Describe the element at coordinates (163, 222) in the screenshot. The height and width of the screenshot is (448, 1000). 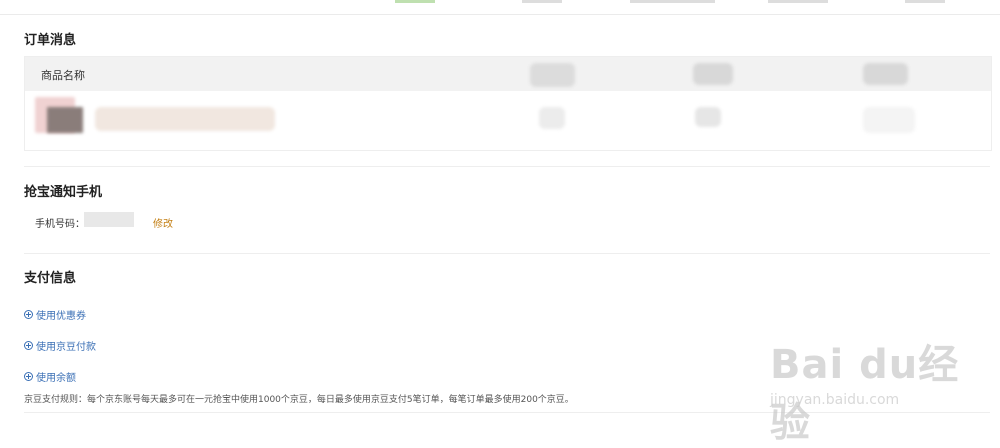
I see `modify-phone-link: 修改` at that location.